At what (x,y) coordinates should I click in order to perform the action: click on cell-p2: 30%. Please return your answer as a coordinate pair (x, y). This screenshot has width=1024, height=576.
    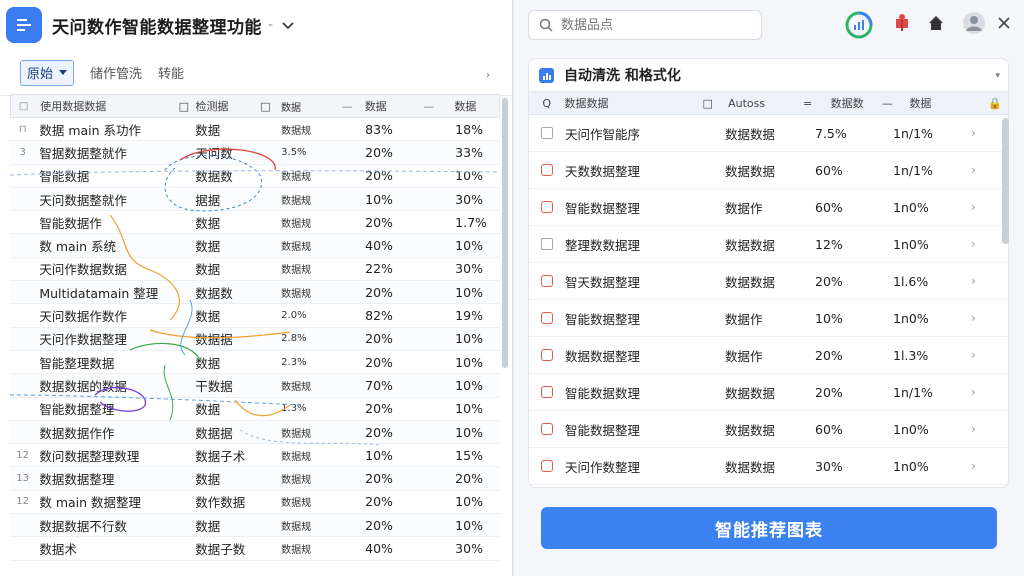
    Looking at the image, I should click on (470, 268).